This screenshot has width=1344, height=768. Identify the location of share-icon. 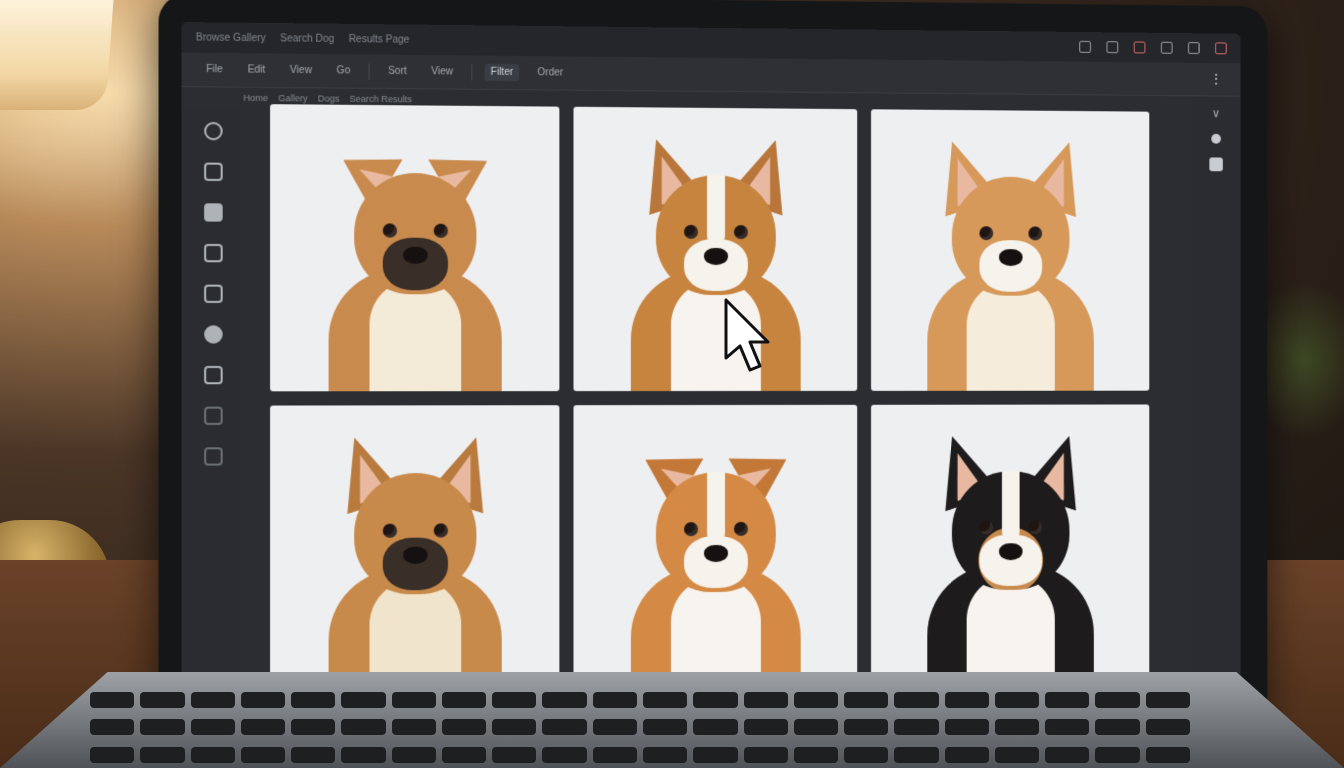
(1112, 47).